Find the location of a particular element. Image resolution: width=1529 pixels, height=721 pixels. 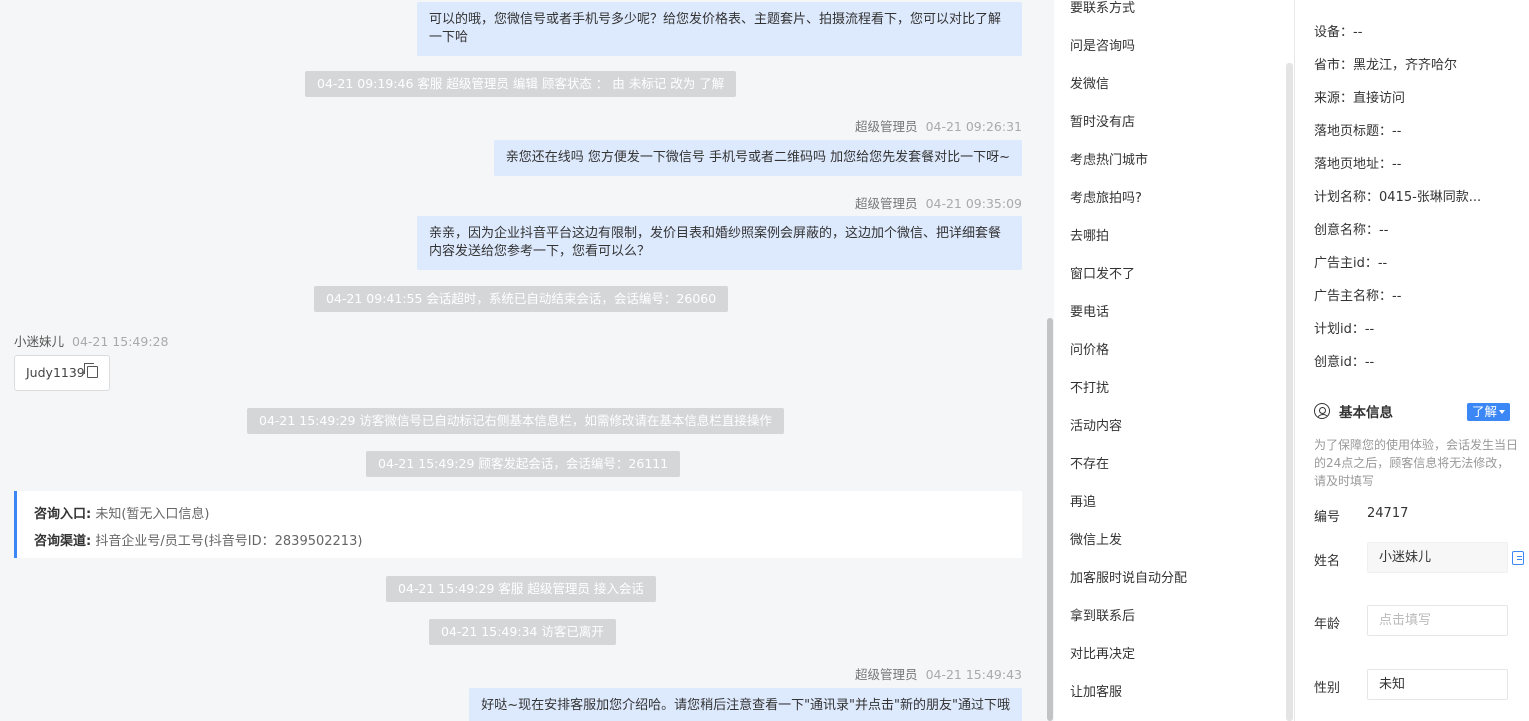

age-field is located at coordinates (1437, 620).